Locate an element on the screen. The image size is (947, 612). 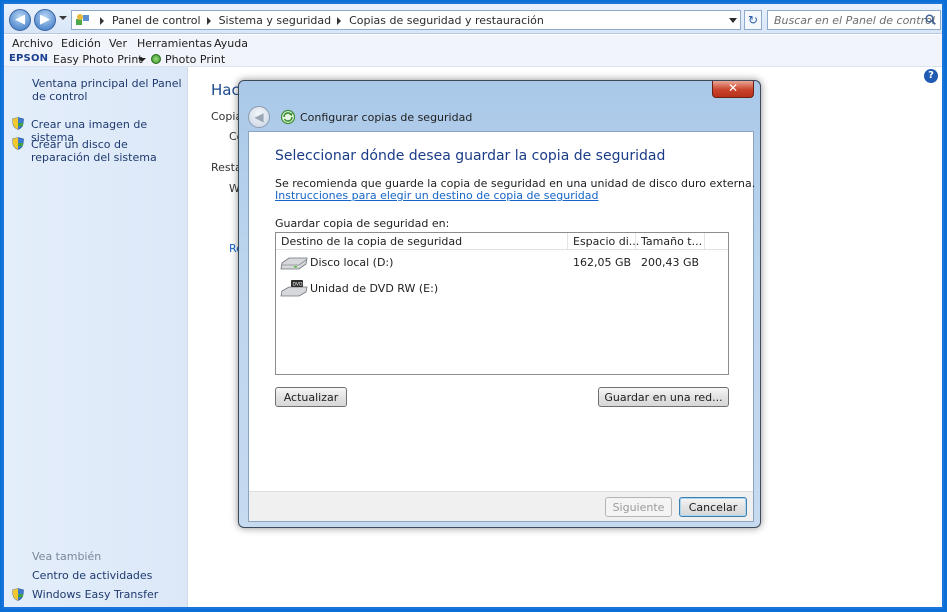
breadcrumb-panel-de-control: Panel de control is located at coordinates (156, 20).